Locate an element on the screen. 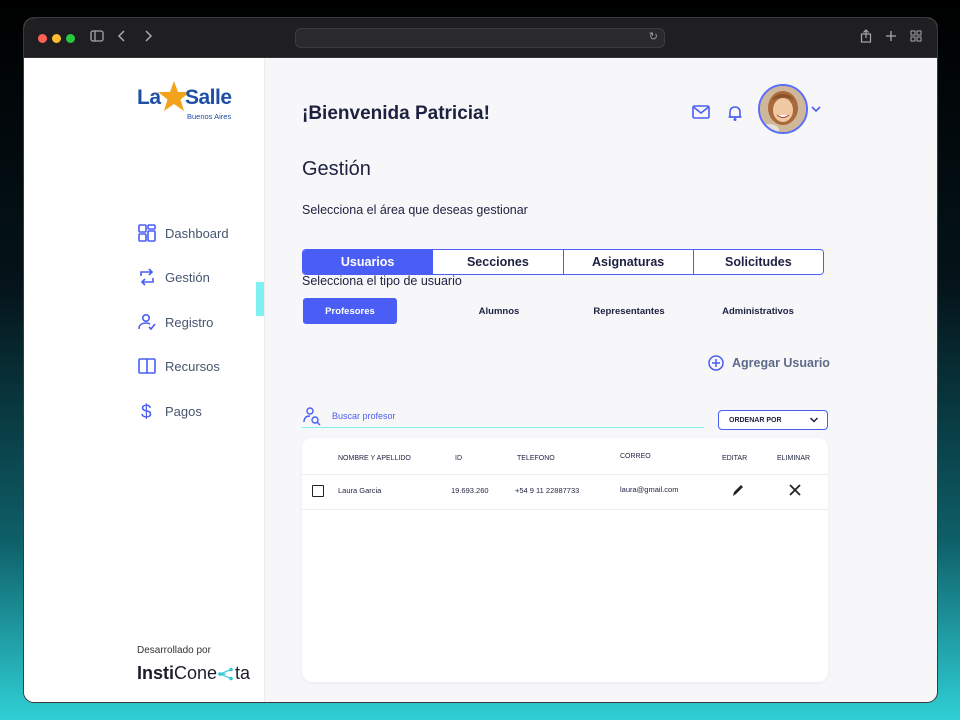  add-circle-icon is located at coordinates (716, 363).